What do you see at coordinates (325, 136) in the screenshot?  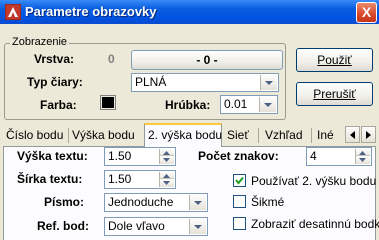 I see `tab-other: Iné` at bounding box center [325, 136].